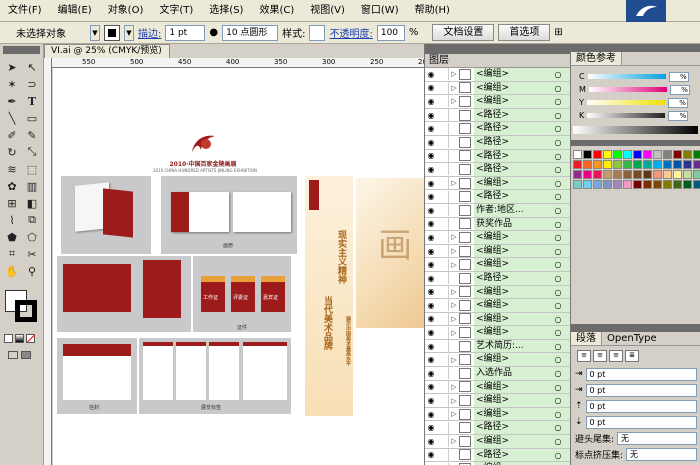 The width and height of the screenshot is (700, 465). I want to click on style-select, so click(317, 32).